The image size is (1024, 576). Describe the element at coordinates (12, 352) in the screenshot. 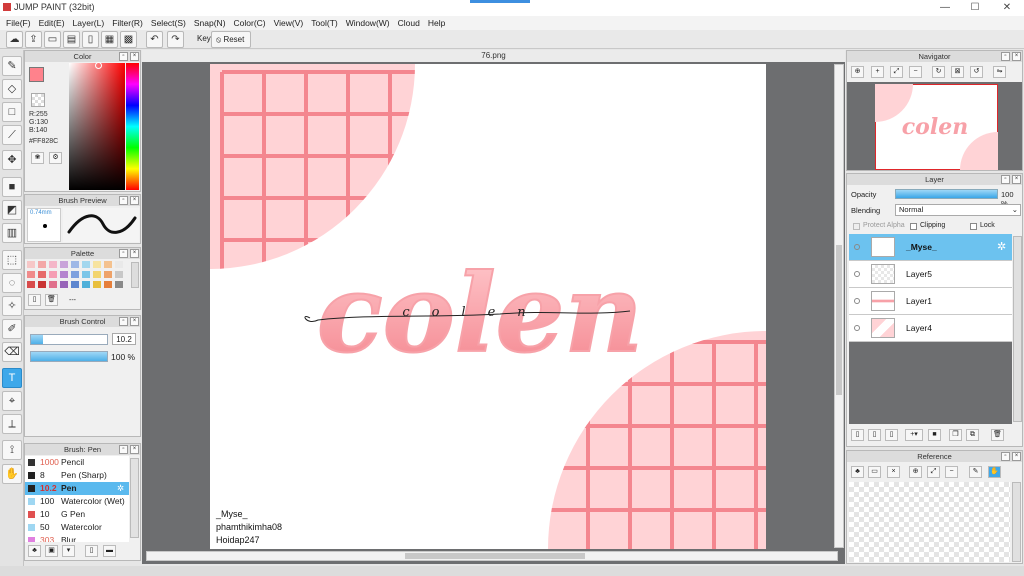

I see `select-eraser-tool-icon: ⌫` at that location.